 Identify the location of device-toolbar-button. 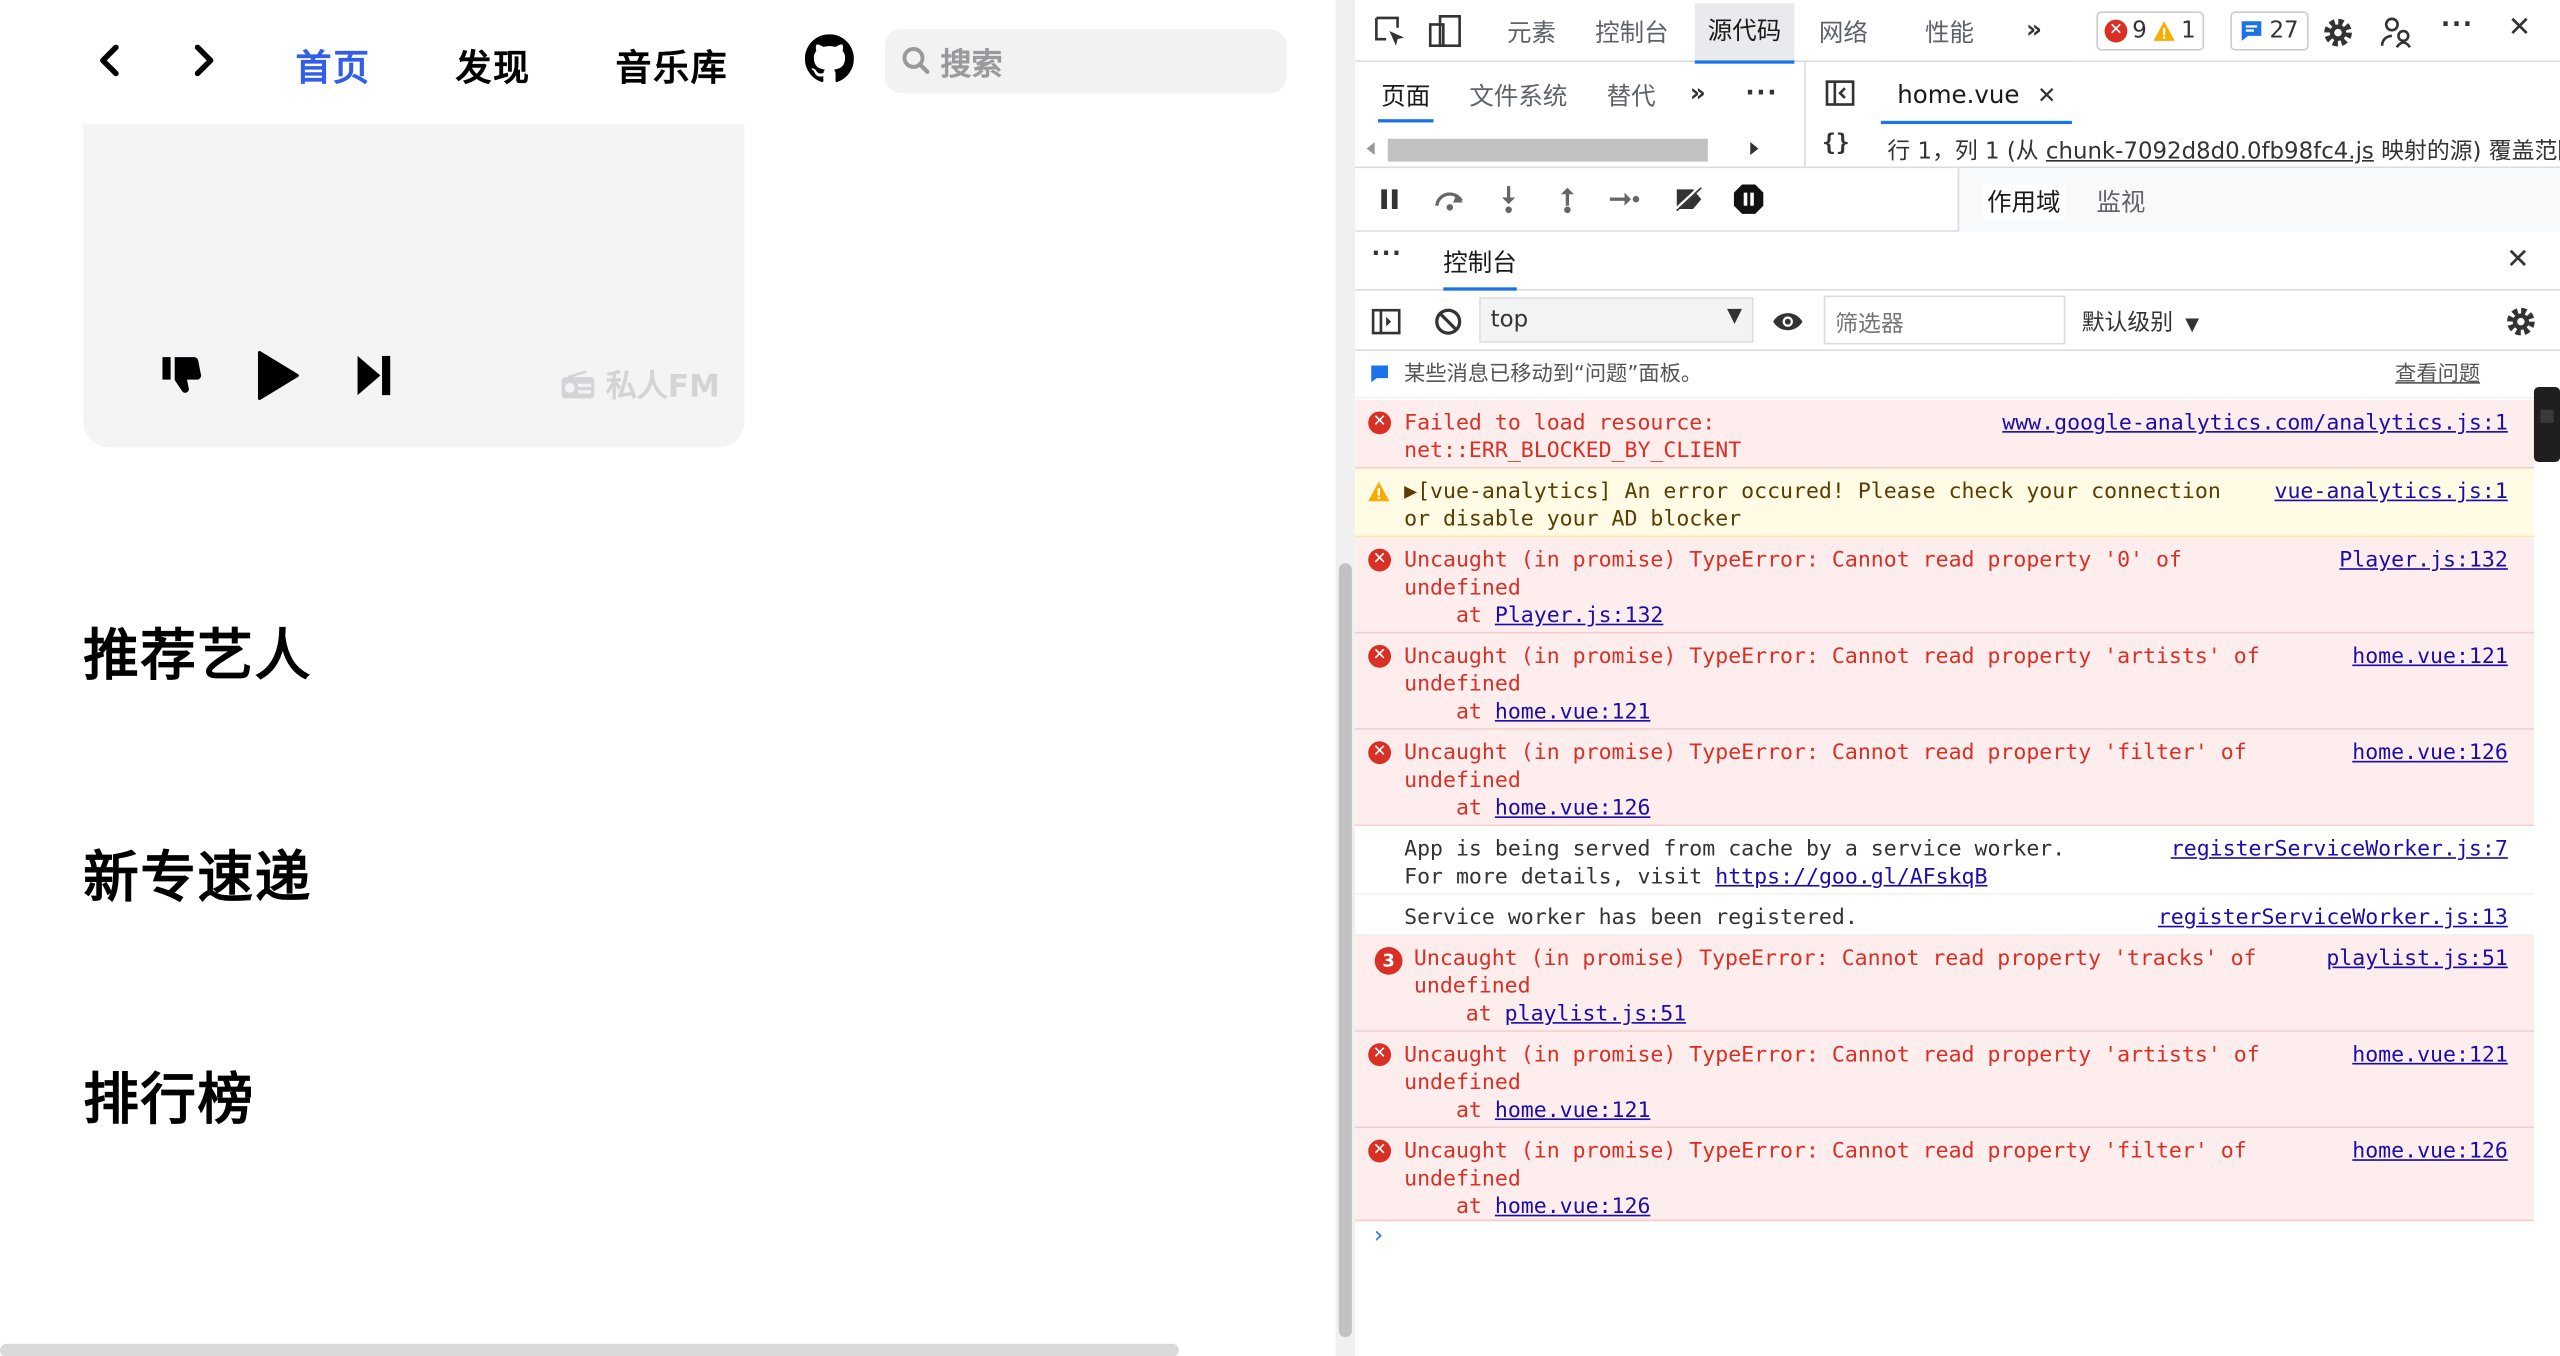
(1445, 31).